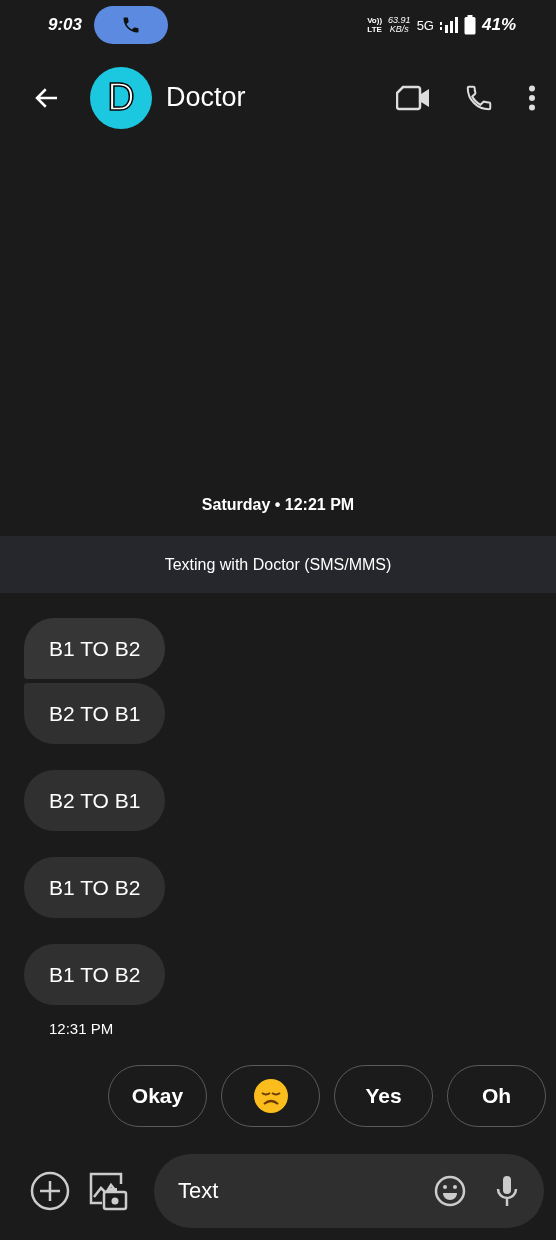 The image size is (556, 1240). Describe the element at coordinates (290, 1191) in the screenshot. I see `message-input: Text` at that location.